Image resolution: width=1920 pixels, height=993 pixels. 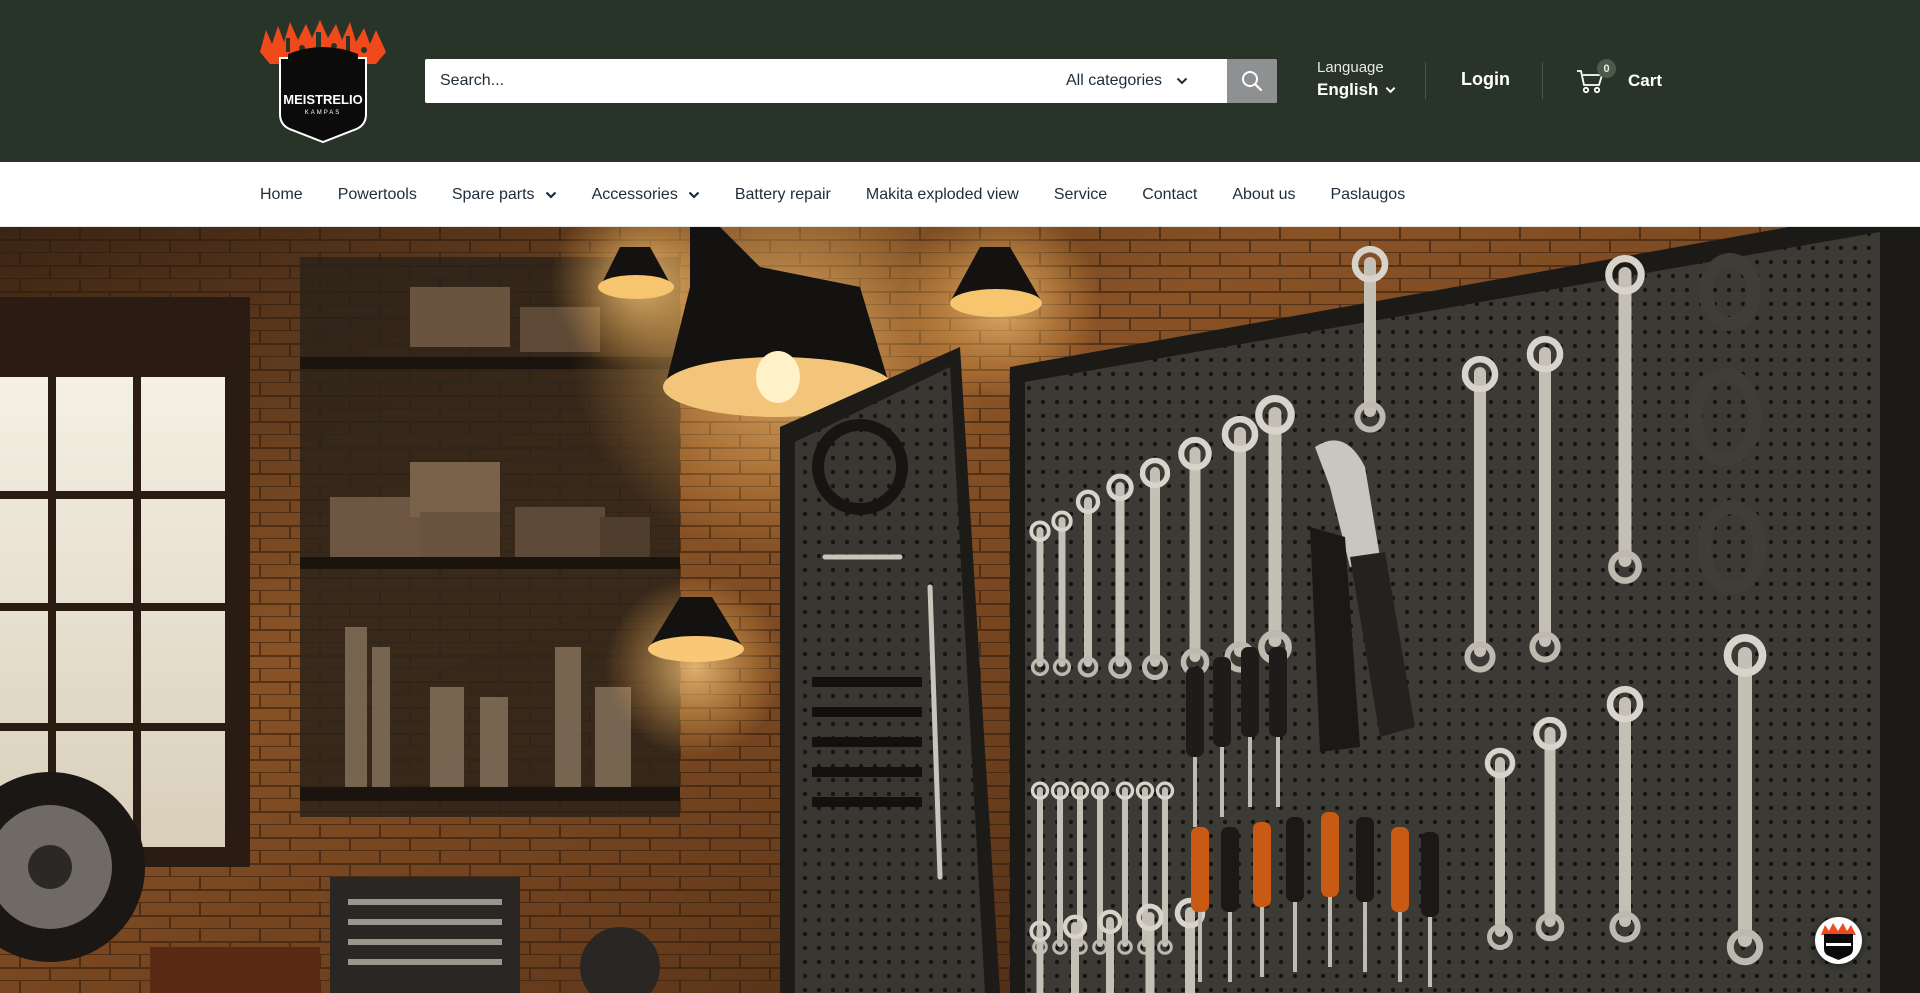 I want to click on nav-item-contact: Contact, so click(x=1169, y=195).